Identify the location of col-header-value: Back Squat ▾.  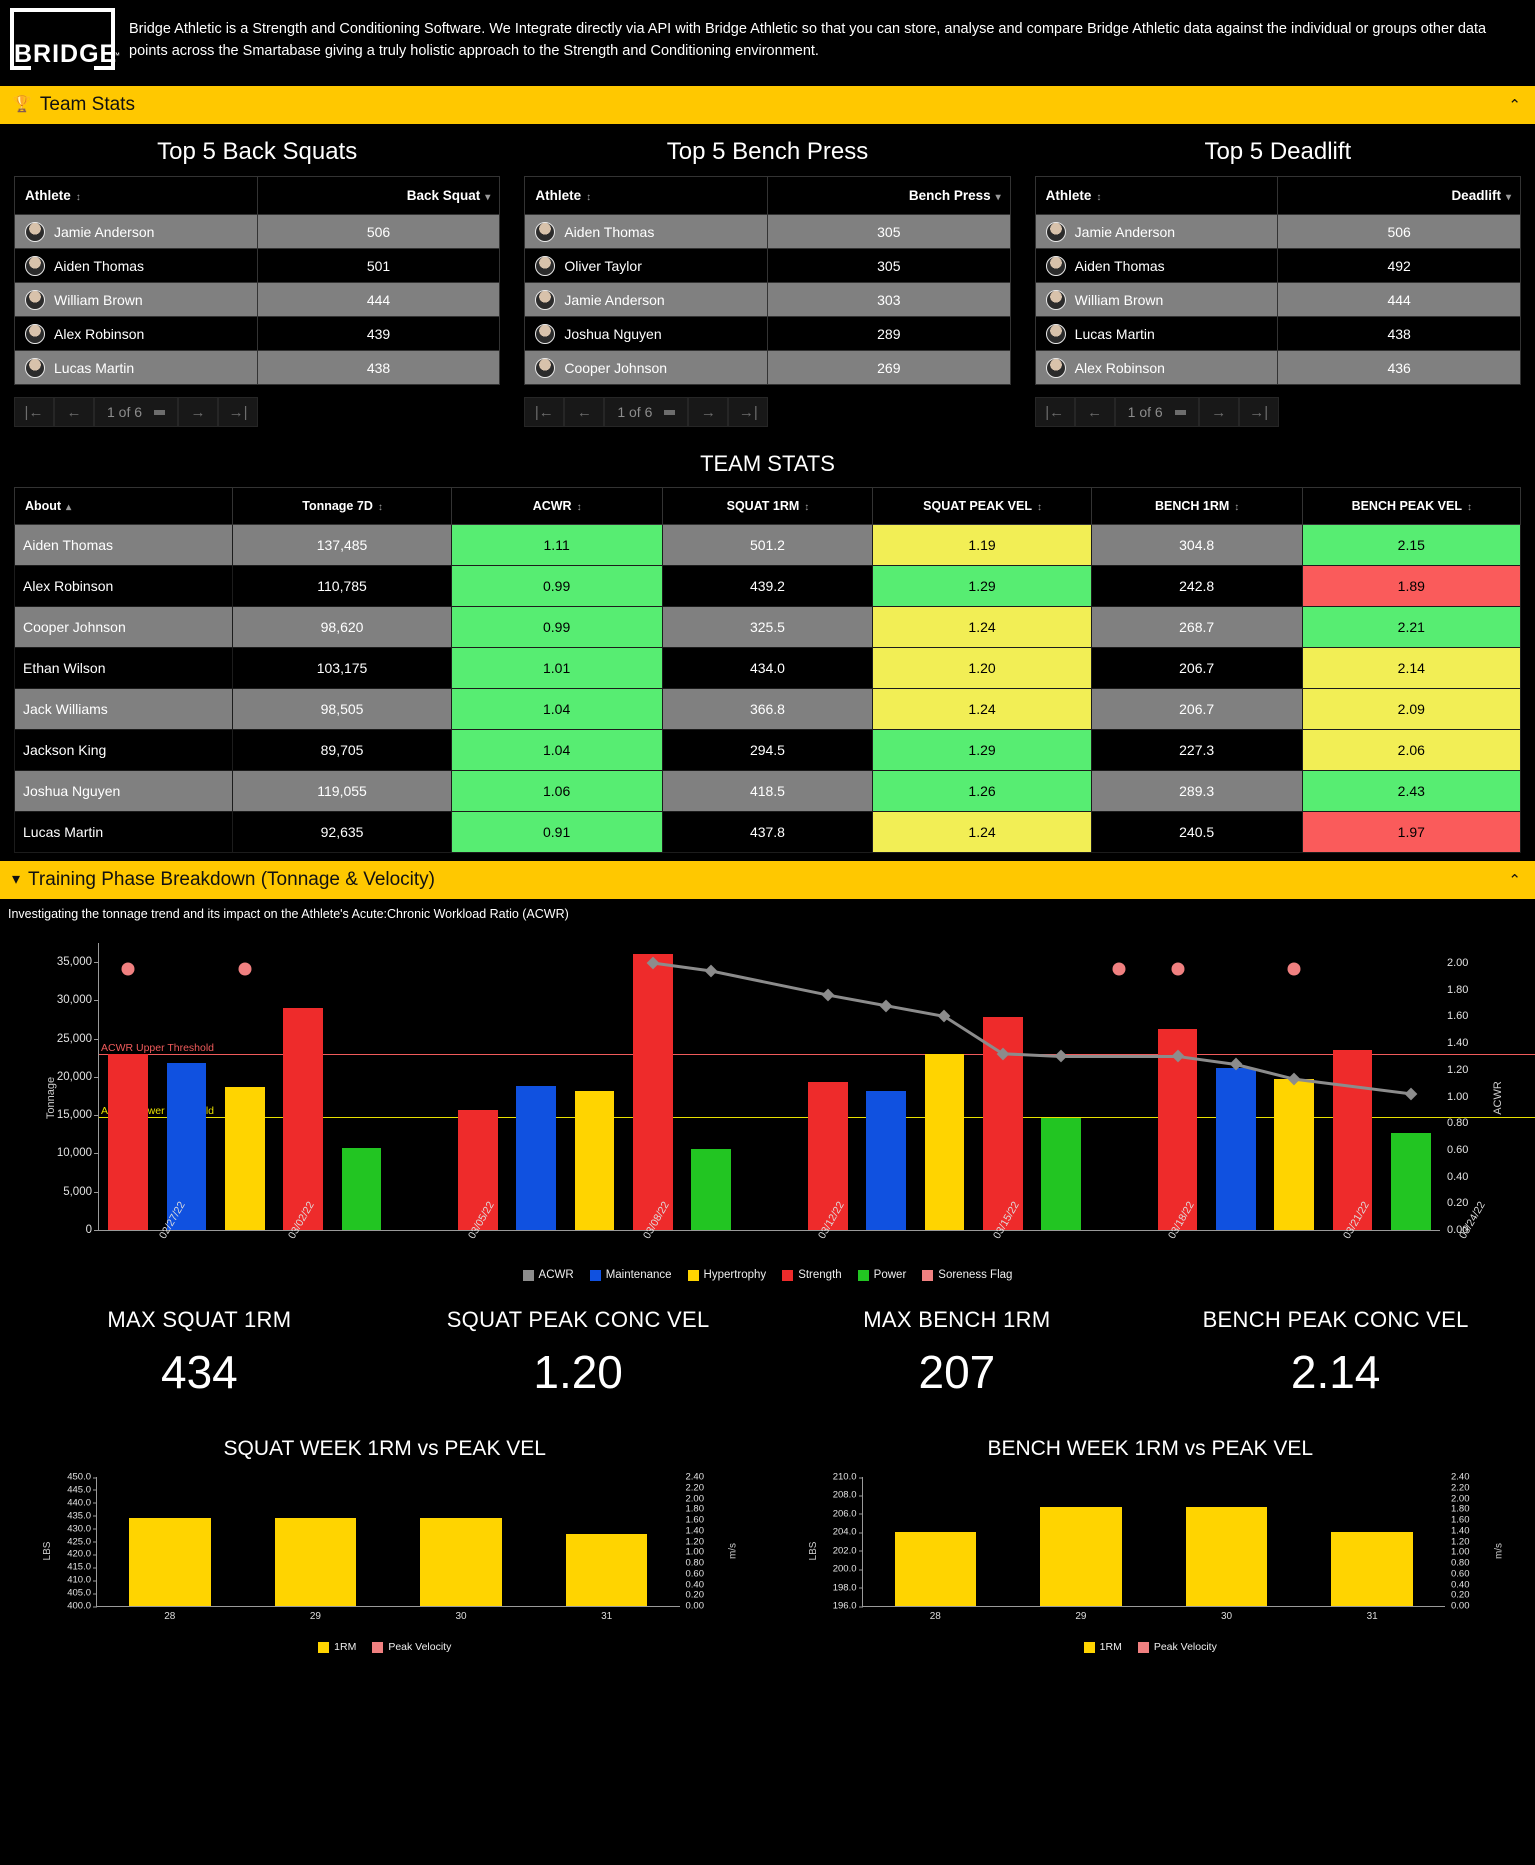
(378, 195).